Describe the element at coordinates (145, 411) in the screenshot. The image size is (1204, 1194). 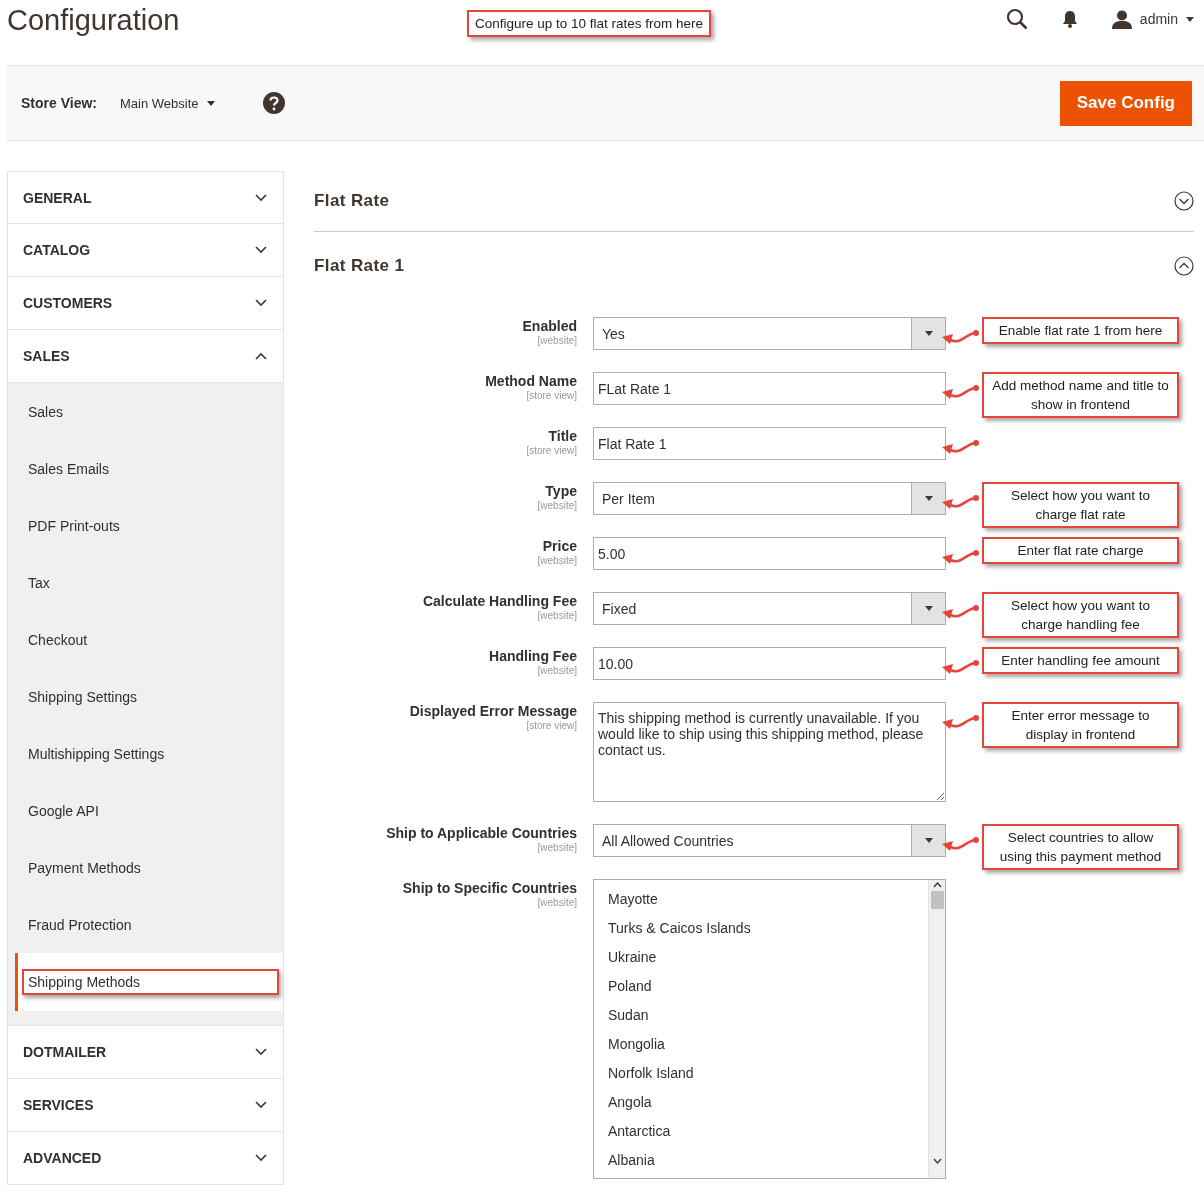
I see `sidebar-item: Sales` at that location.